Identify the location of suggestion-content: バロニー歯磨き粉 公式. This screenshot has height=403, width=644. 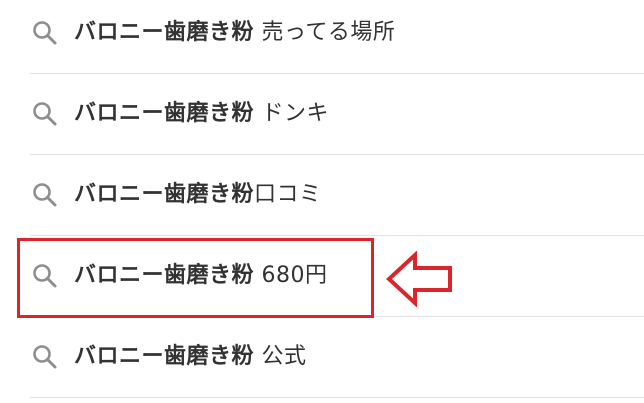
(168, 357).